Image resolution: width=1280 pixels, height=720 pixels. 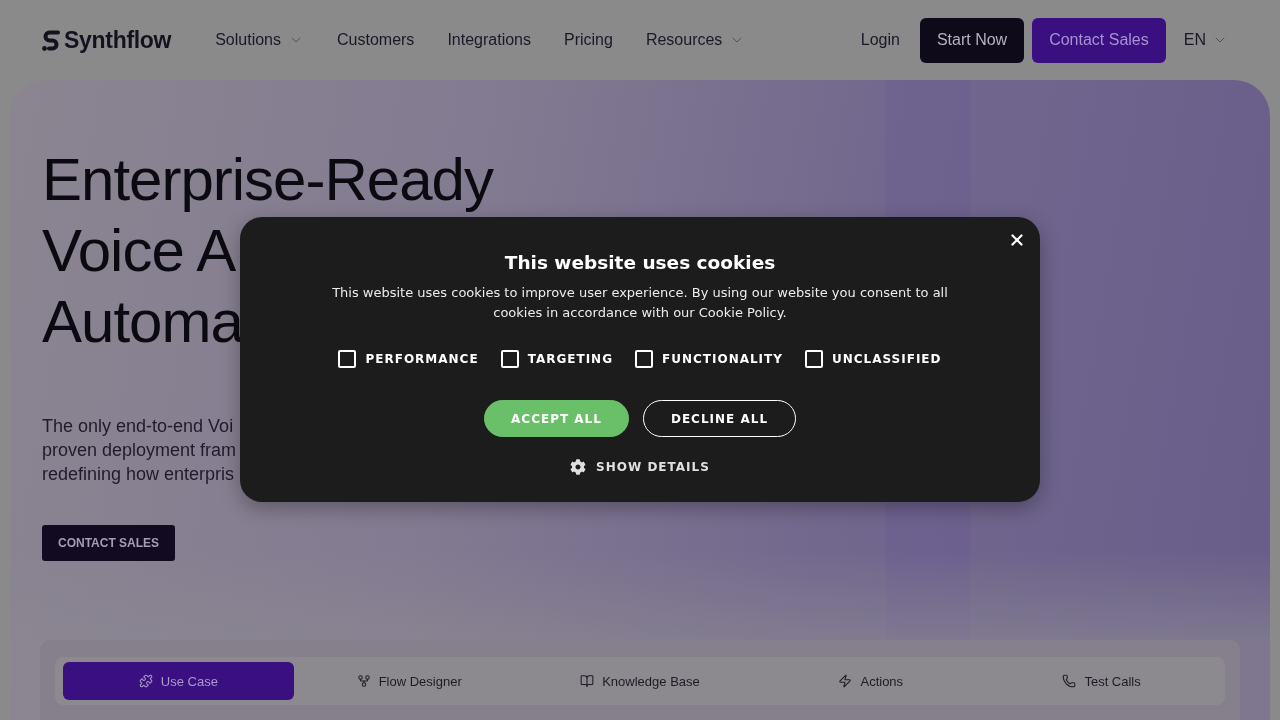 I want to click on dialog-title: This website uses cookies, so click(x=640, y=263).